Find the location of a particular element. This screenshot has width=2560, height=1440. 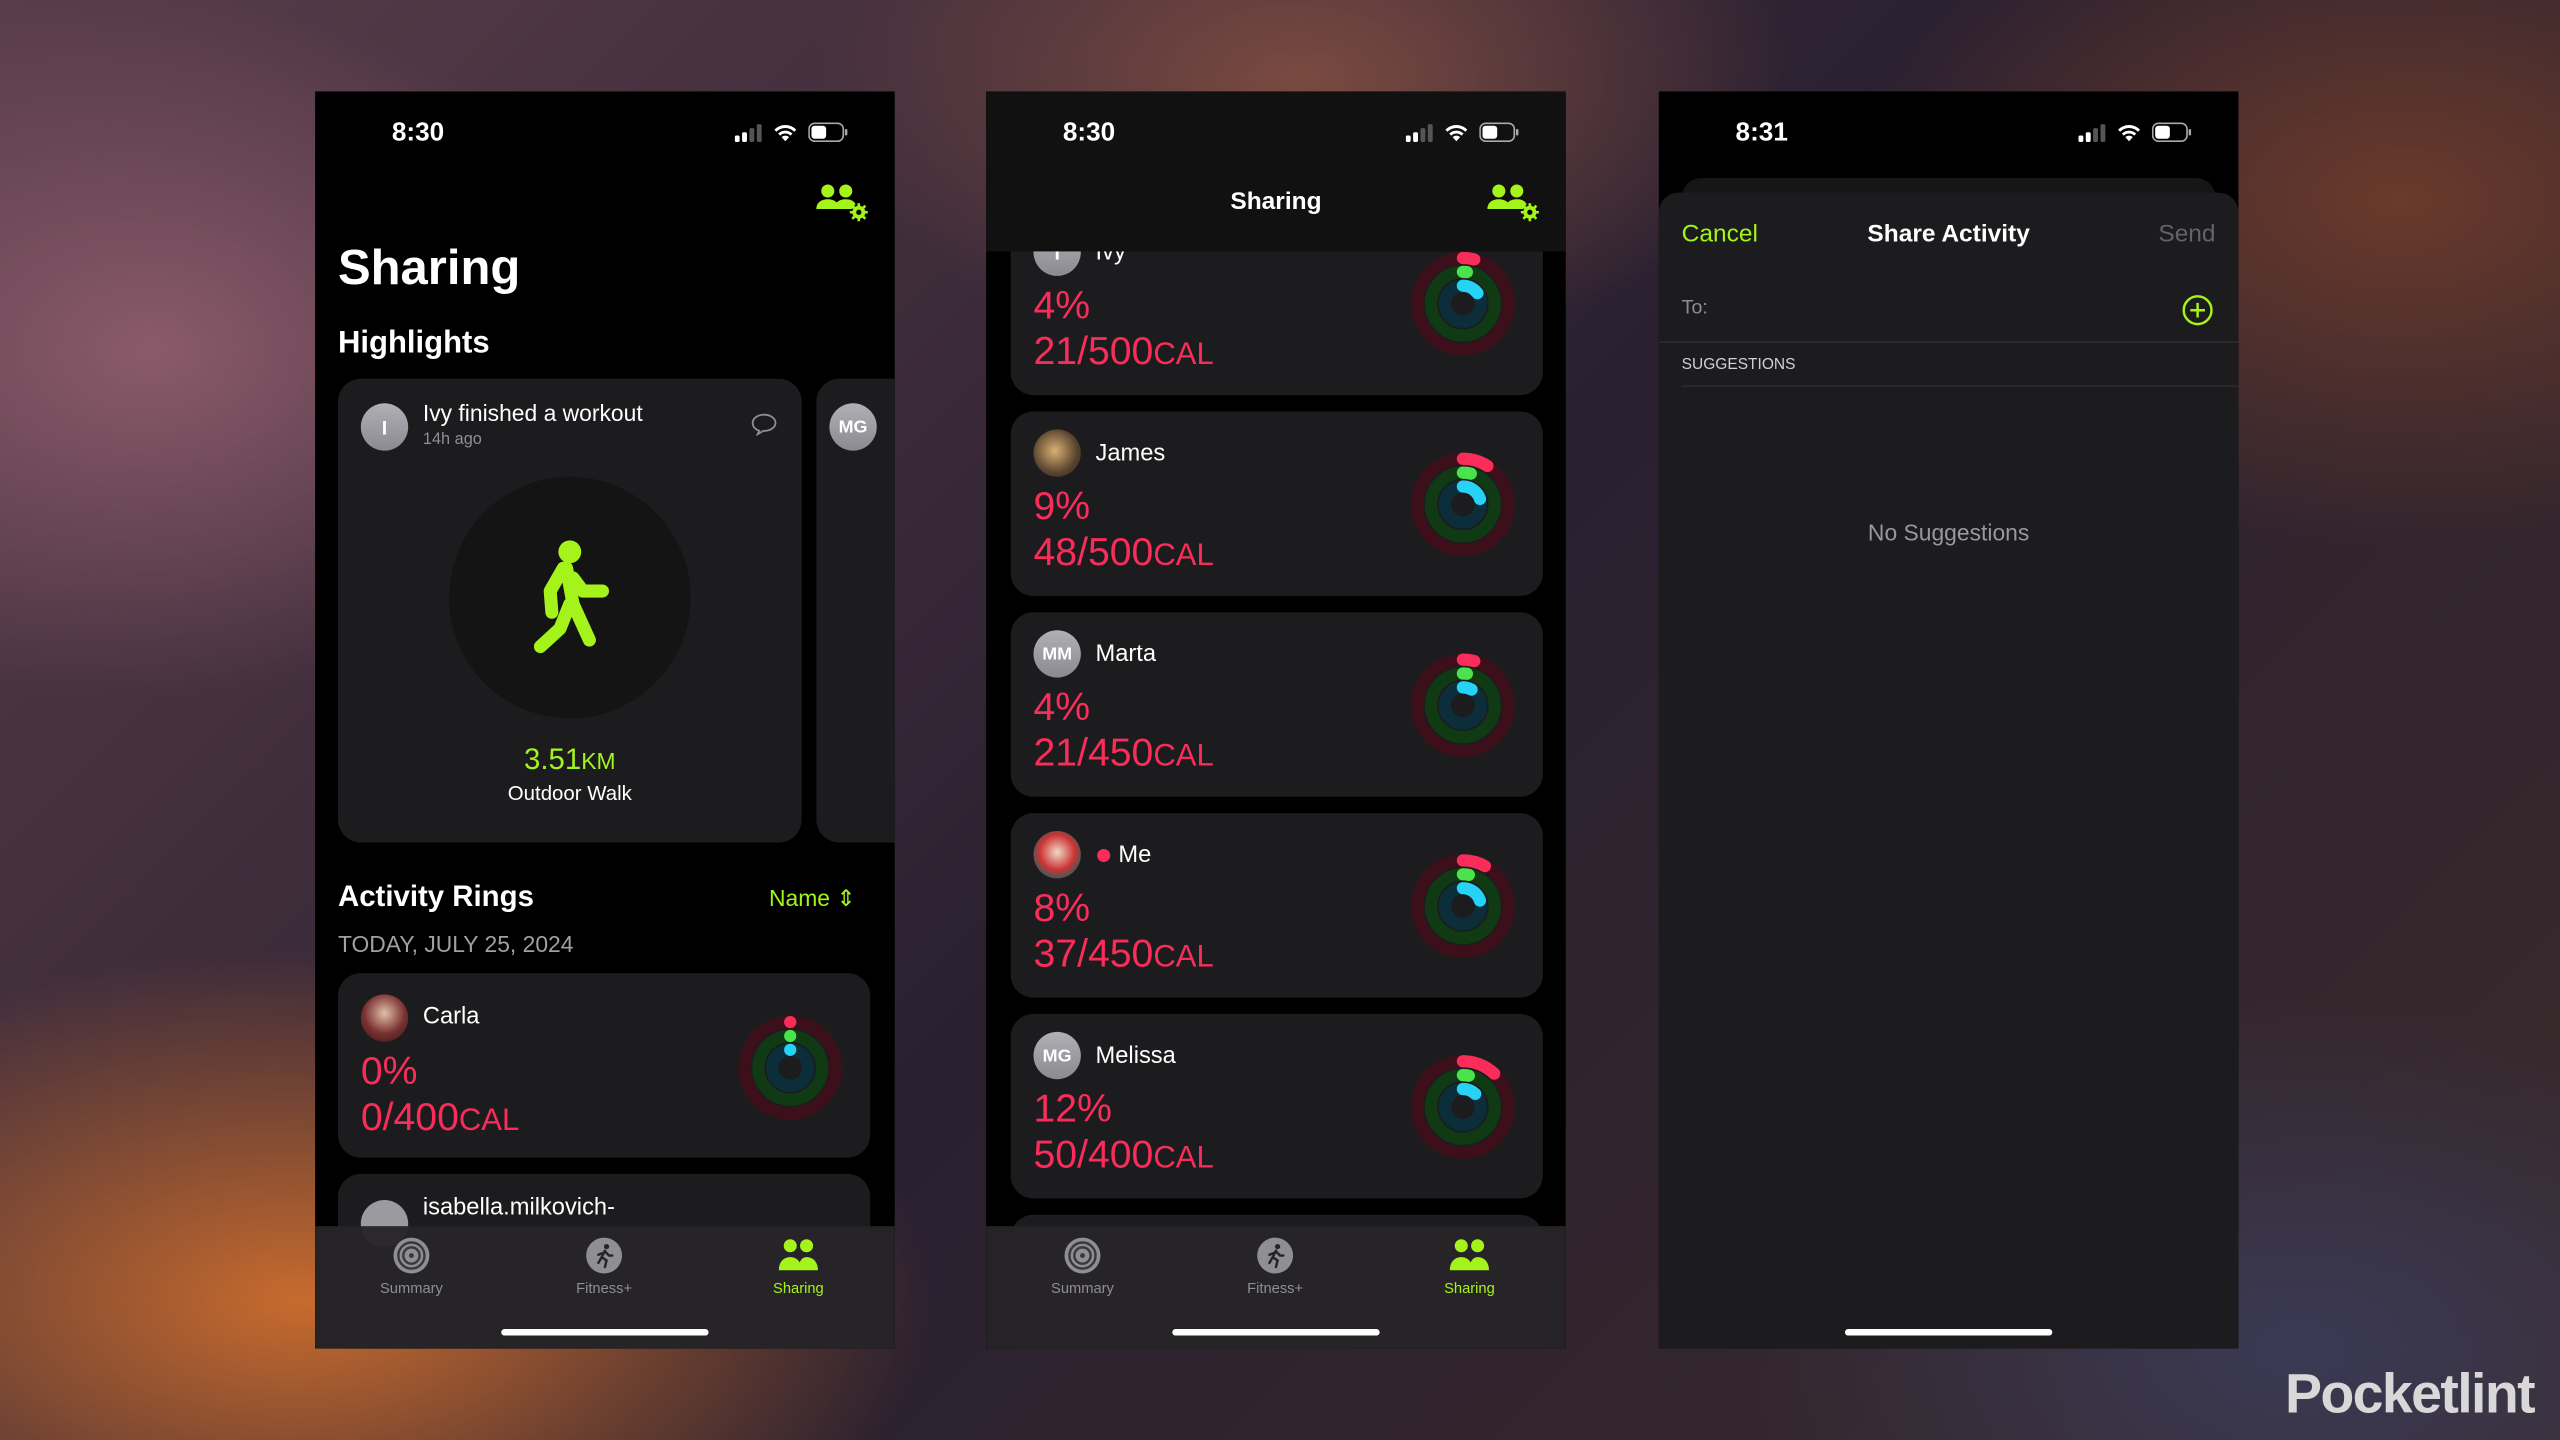

friend-name: isabella.milkovich- is located at coordinates (518, 1208).